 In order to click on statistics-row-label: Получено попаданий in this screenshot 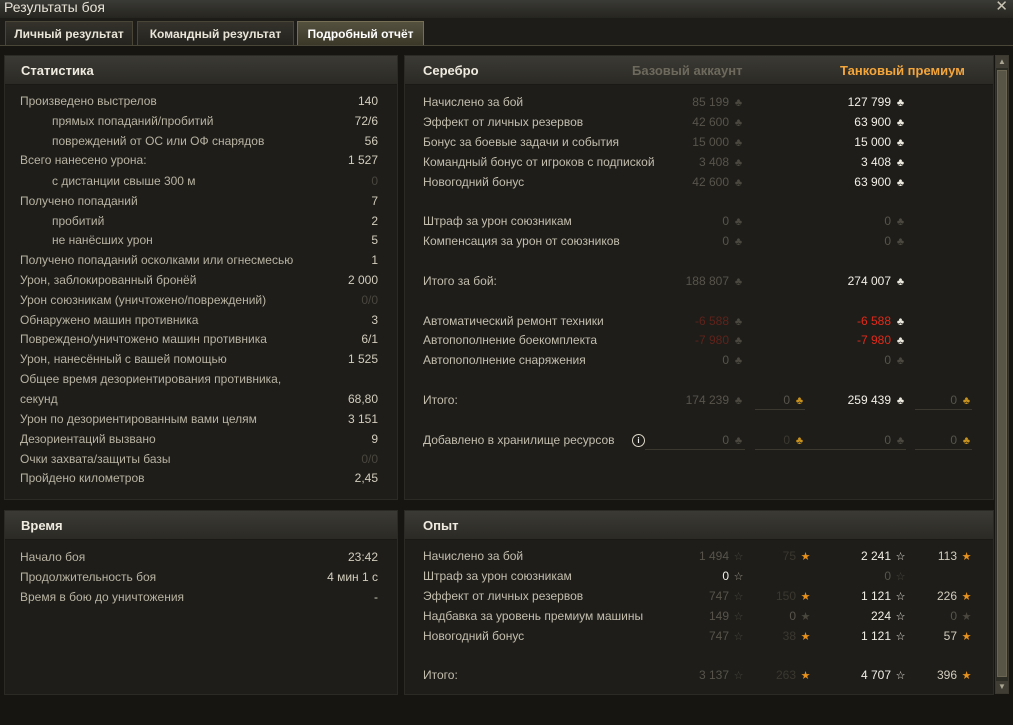, I will do `click(79, 201)`.